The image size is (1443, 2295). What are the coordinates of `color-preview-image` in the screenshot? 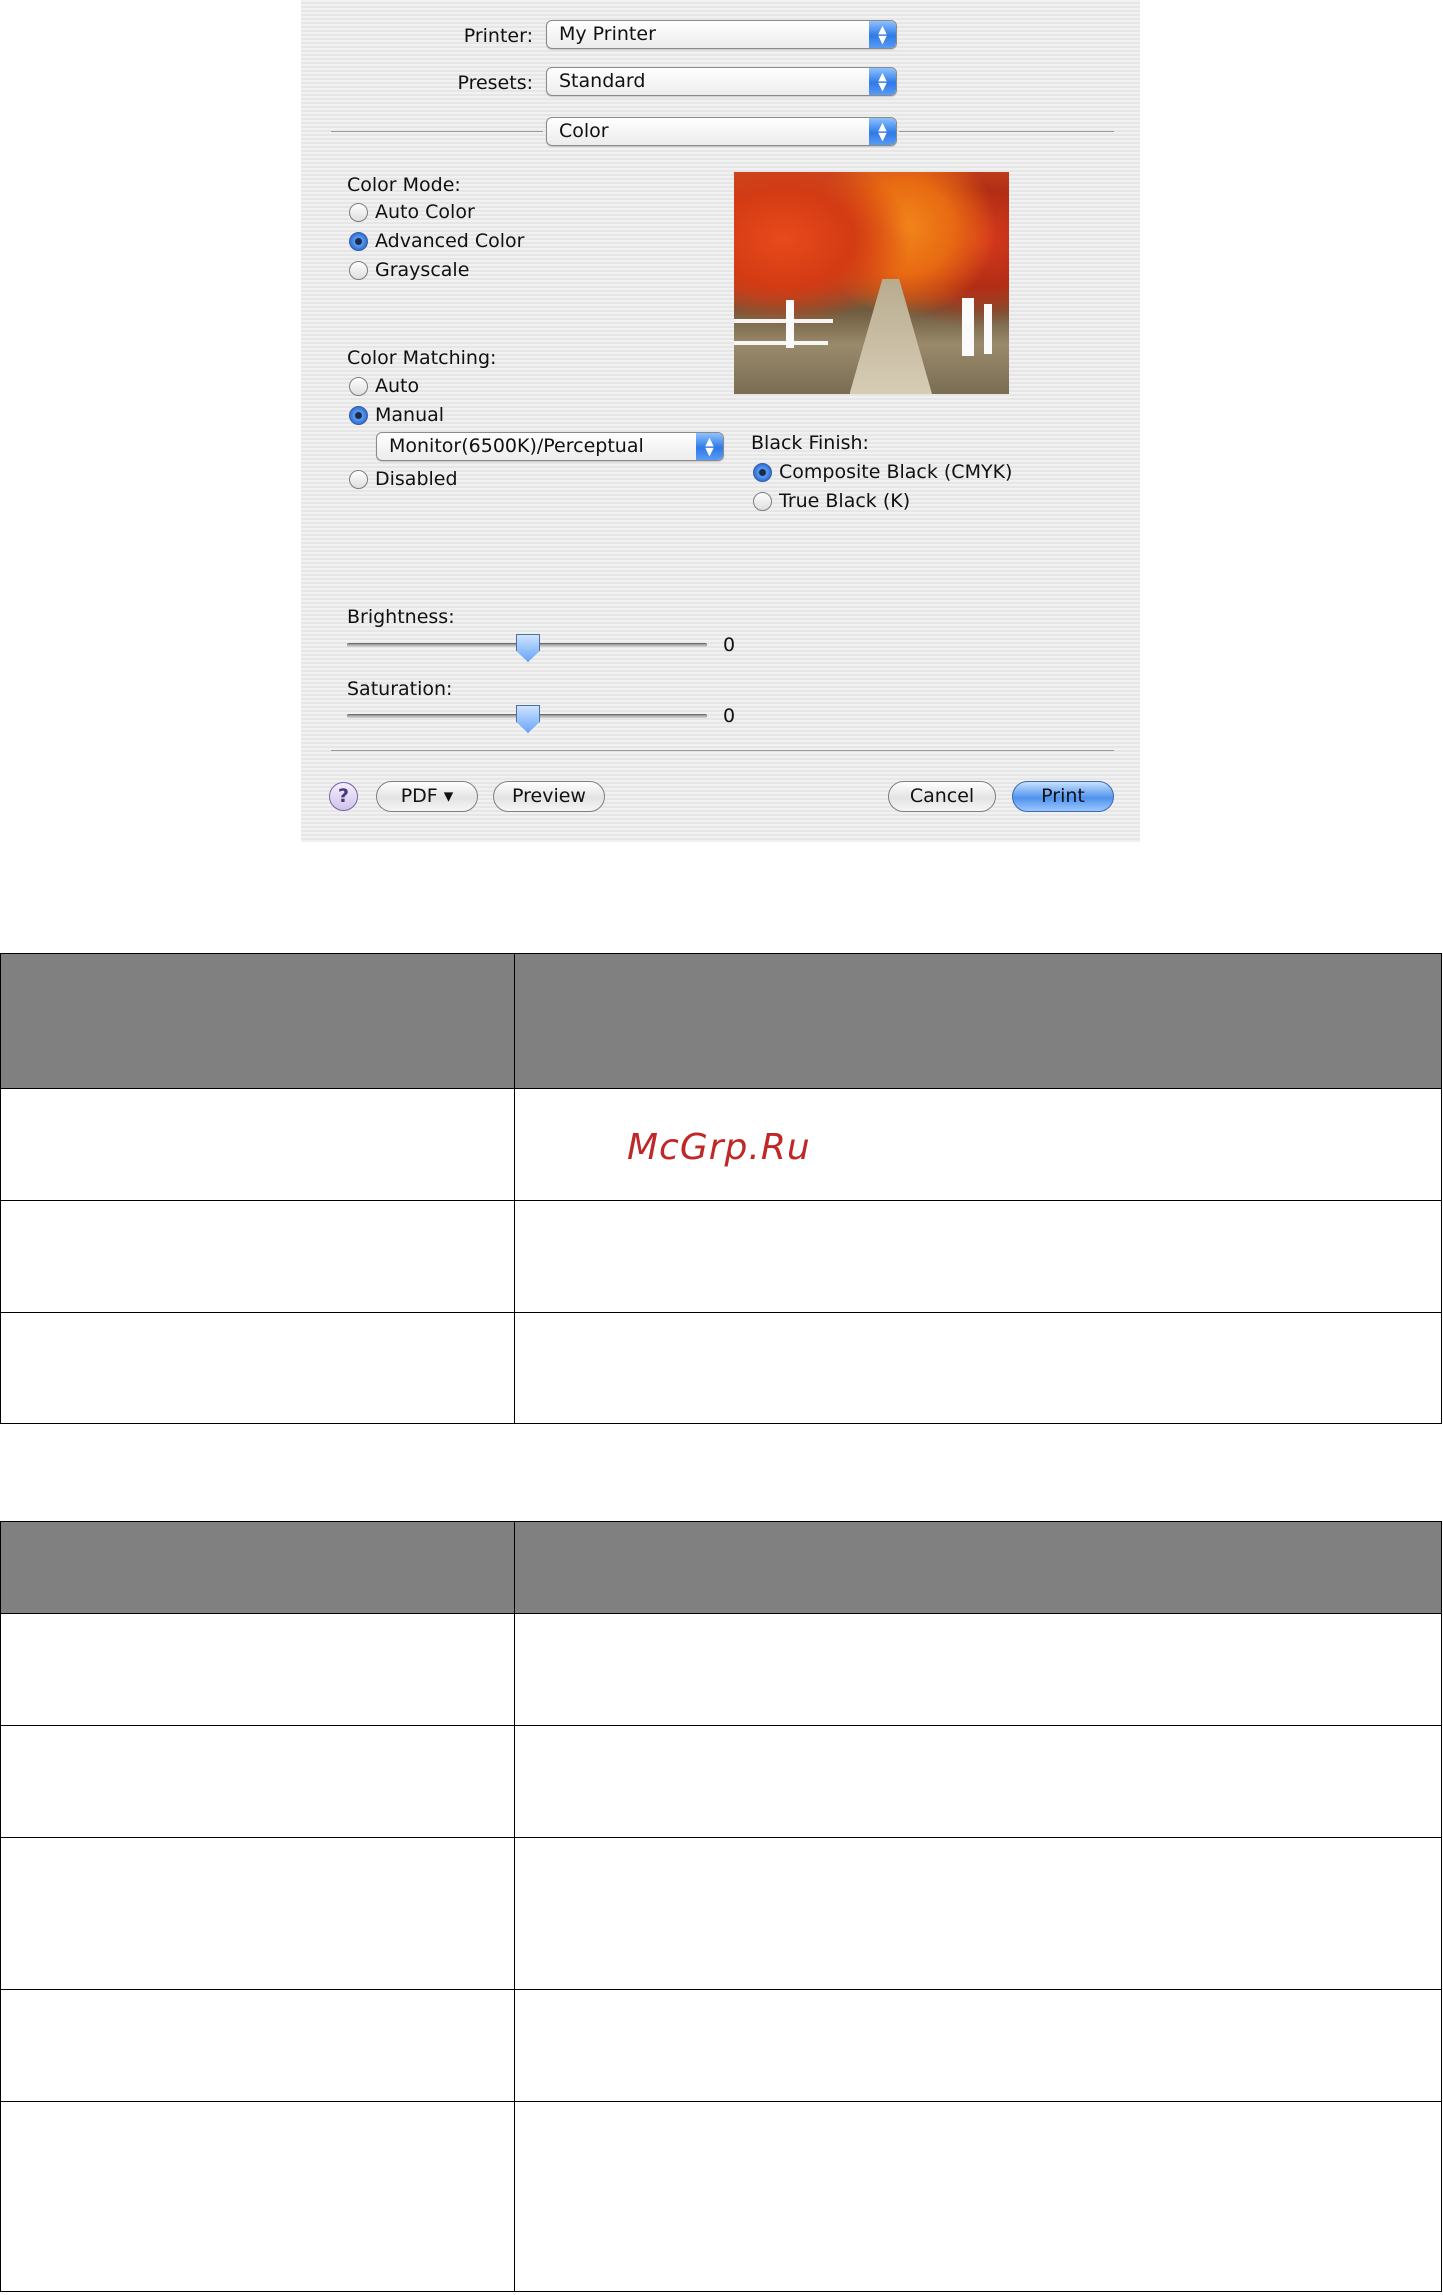 It's located at (871, 283).